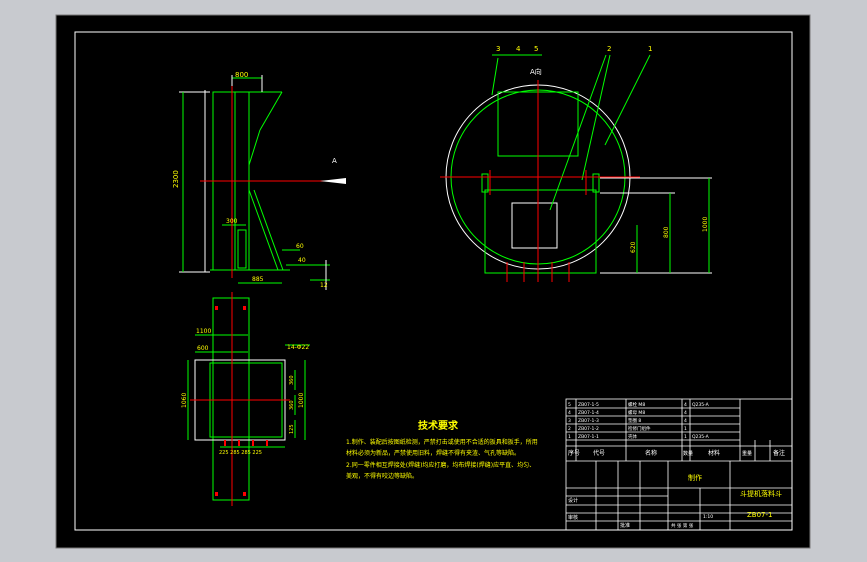  Describe the element at coordinates (569, 405) in the screenshot. I see `parts-list-cell: 5` at that location.